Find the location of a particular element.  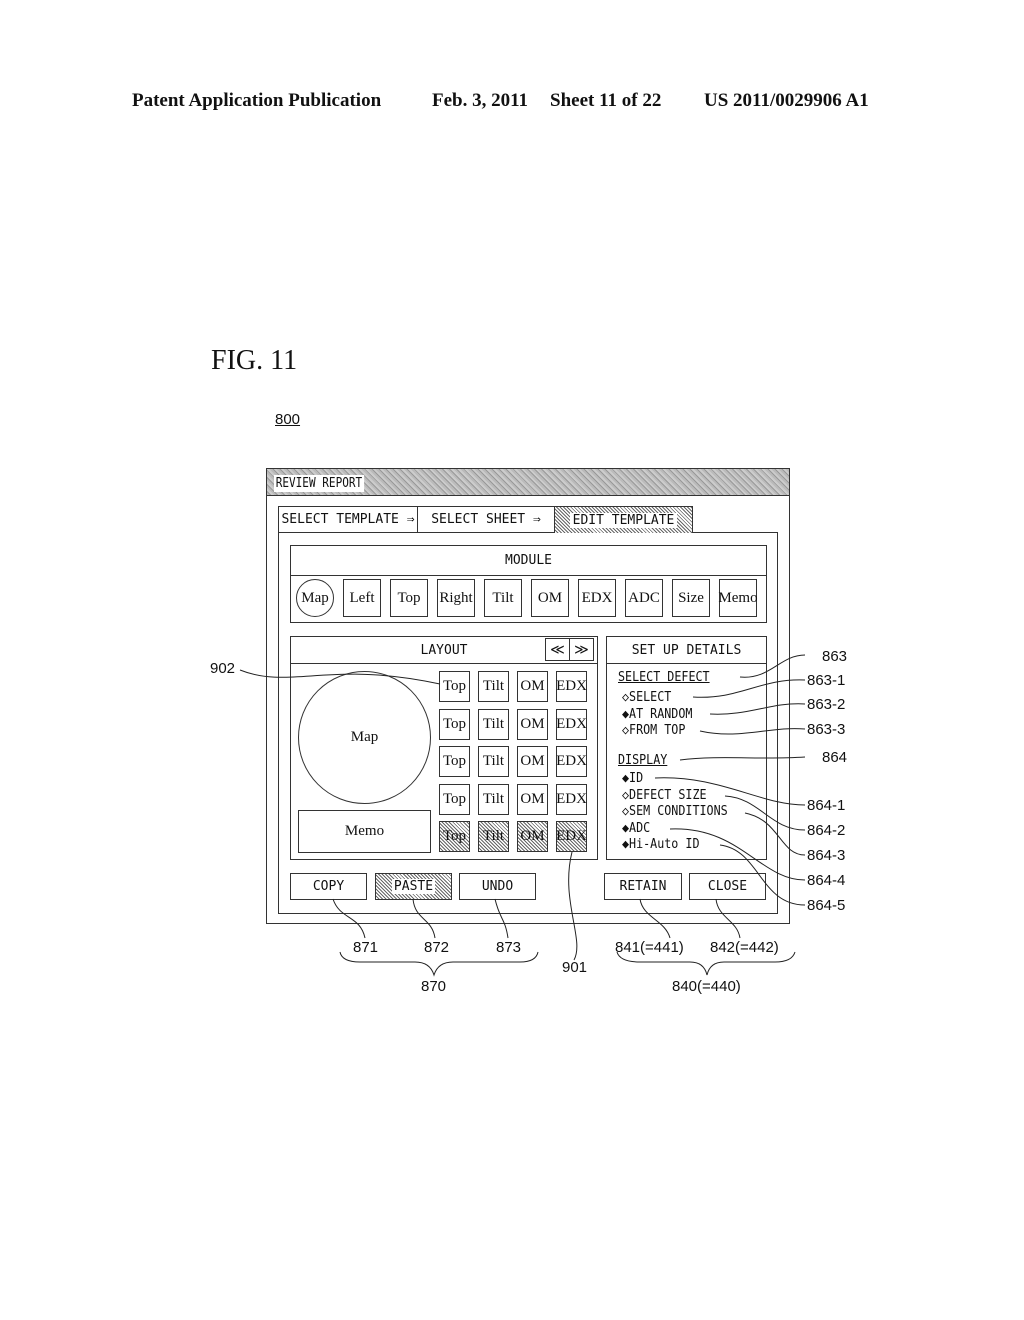

leader-lines is located at coordinates (522, 815).